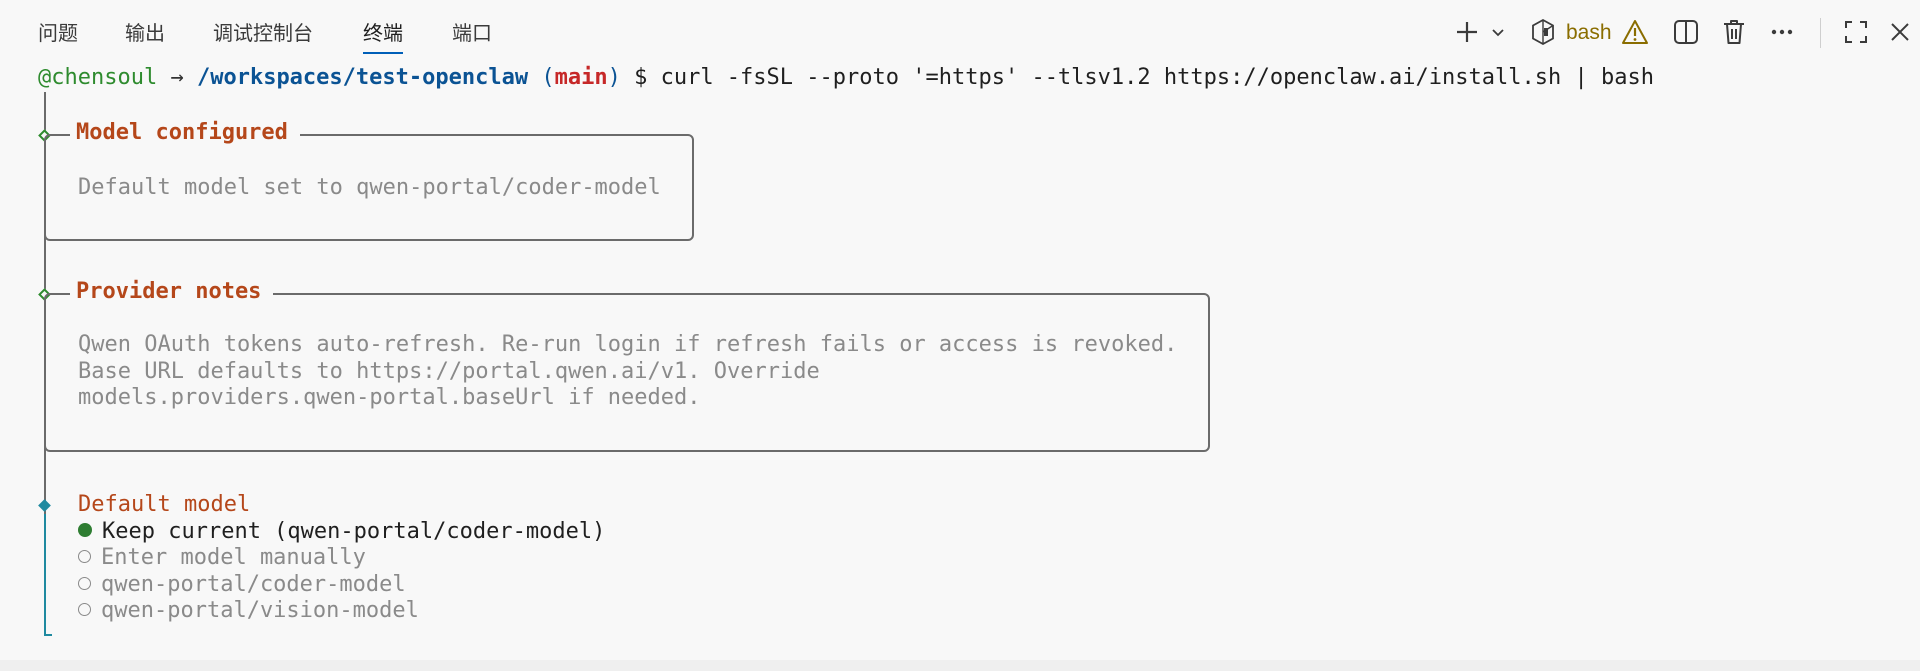 The width and height of the screenshot is (1920, 671). What do you see at coordinates (177, 77) in the screenshot?
I see `prompt-arrow: →` at bounding box center [177, 77].